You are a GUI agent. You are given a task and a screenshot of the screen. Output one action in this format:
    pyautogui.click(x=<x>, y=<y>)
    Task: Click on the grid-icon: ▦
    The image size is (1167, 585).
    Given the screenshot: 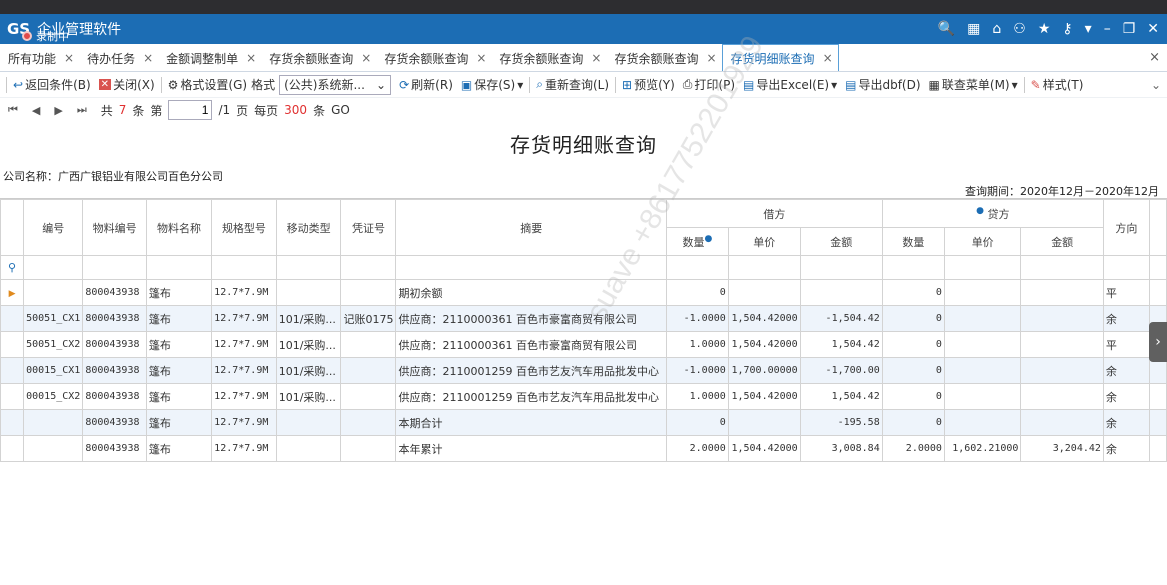 What is the action you would take?
    pyautogui.click(x=973, y=29)
    